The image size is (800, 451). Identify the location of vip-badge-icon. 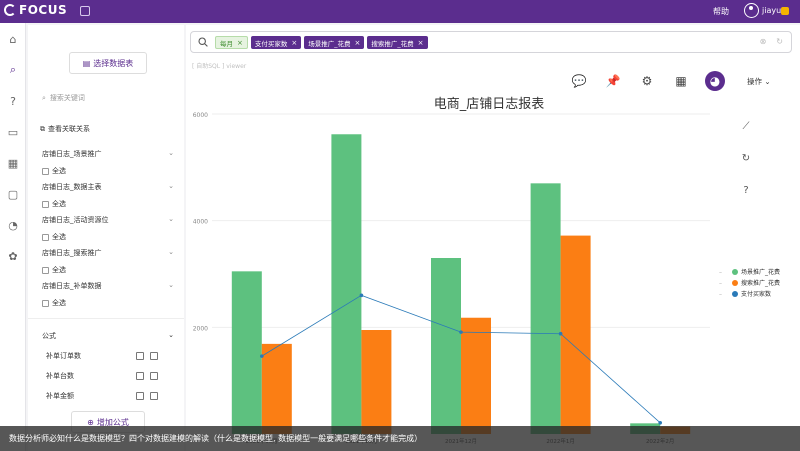
(785, 11).